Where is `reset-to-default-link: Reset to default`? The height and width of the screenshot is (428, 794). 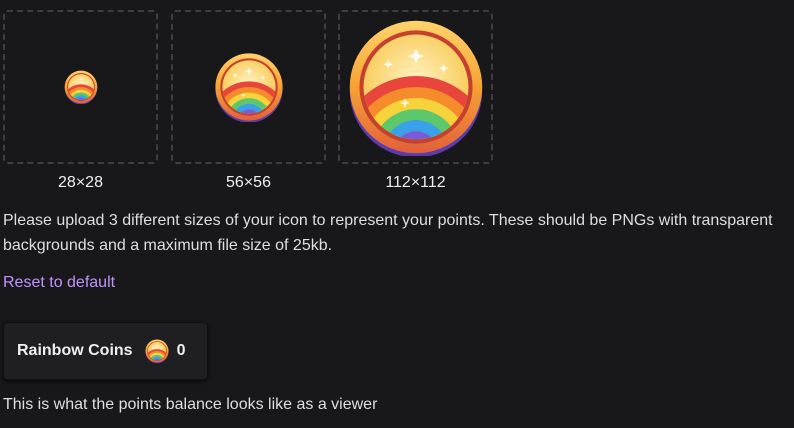
reset-to-default-link: Reset to default is located at coordinates (59, 283).